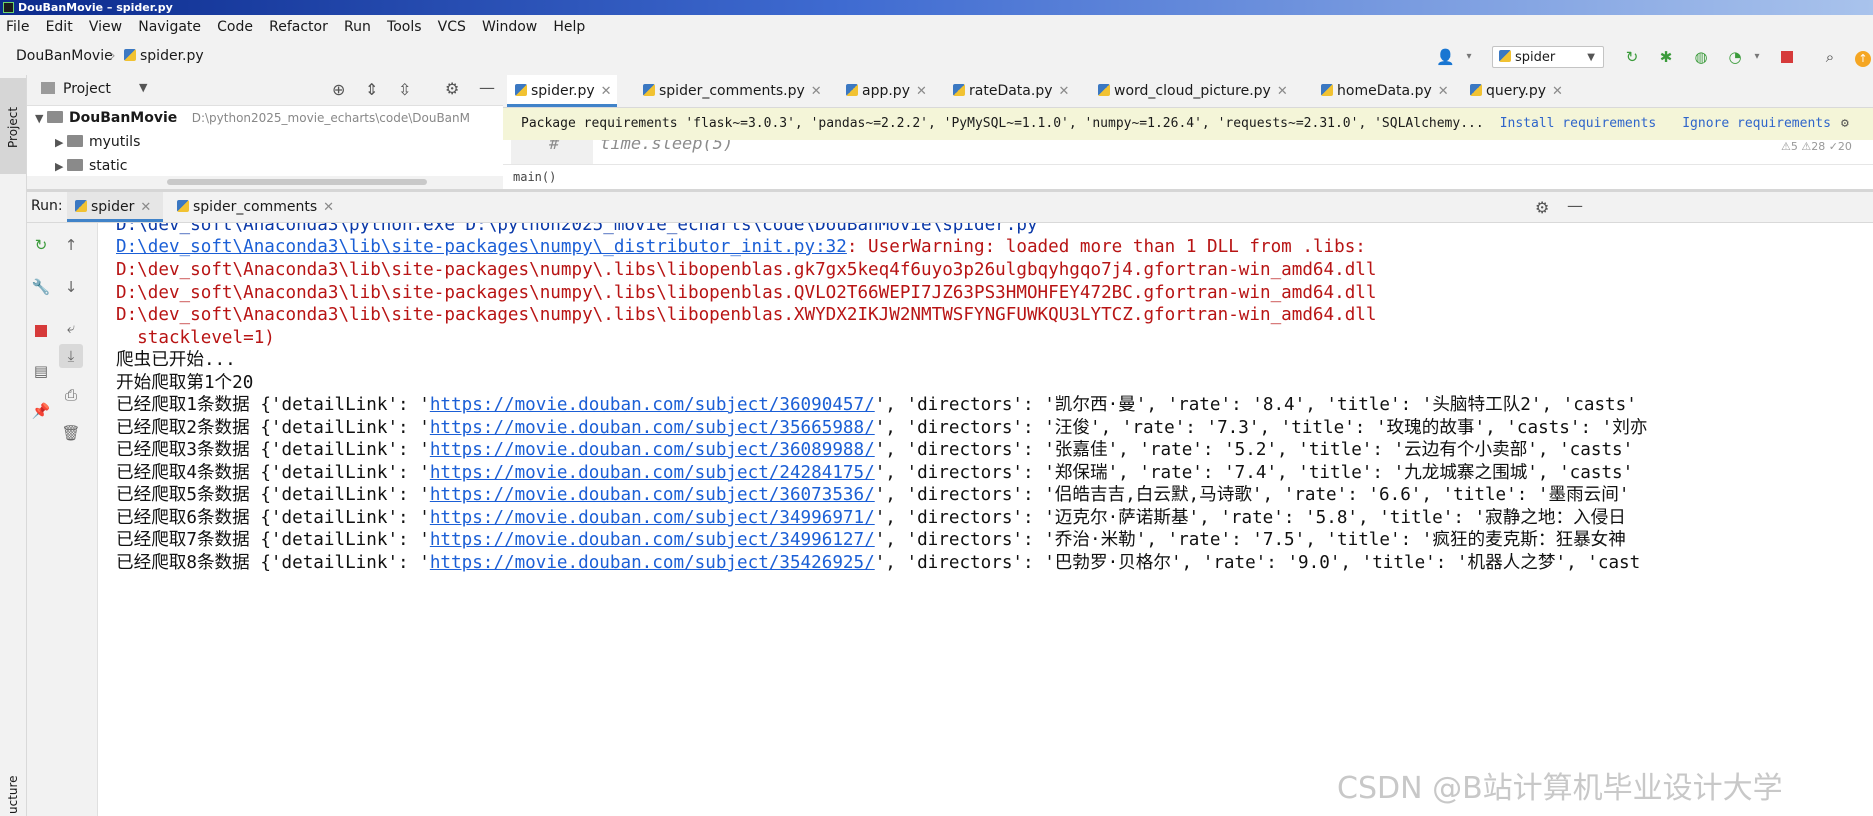 This screenshot has height=816, width=1873. I want to click on run-config-select: spider ▼, so click(1548, 57).